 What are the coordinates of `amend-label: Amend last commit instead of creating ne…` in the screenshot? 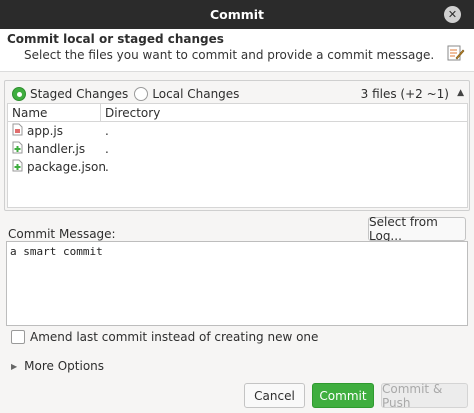 It's located at (174, 337).